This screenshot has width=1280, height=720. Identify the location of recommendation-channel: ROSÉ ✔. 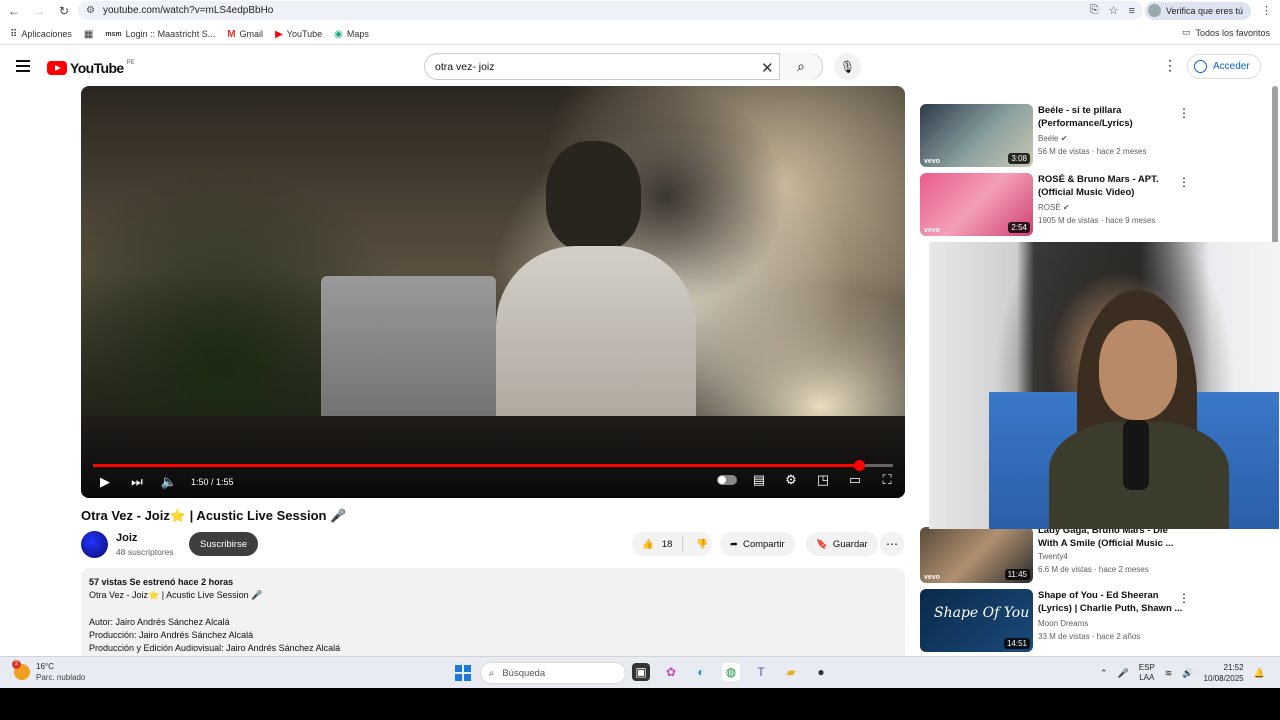
(1054, 207).